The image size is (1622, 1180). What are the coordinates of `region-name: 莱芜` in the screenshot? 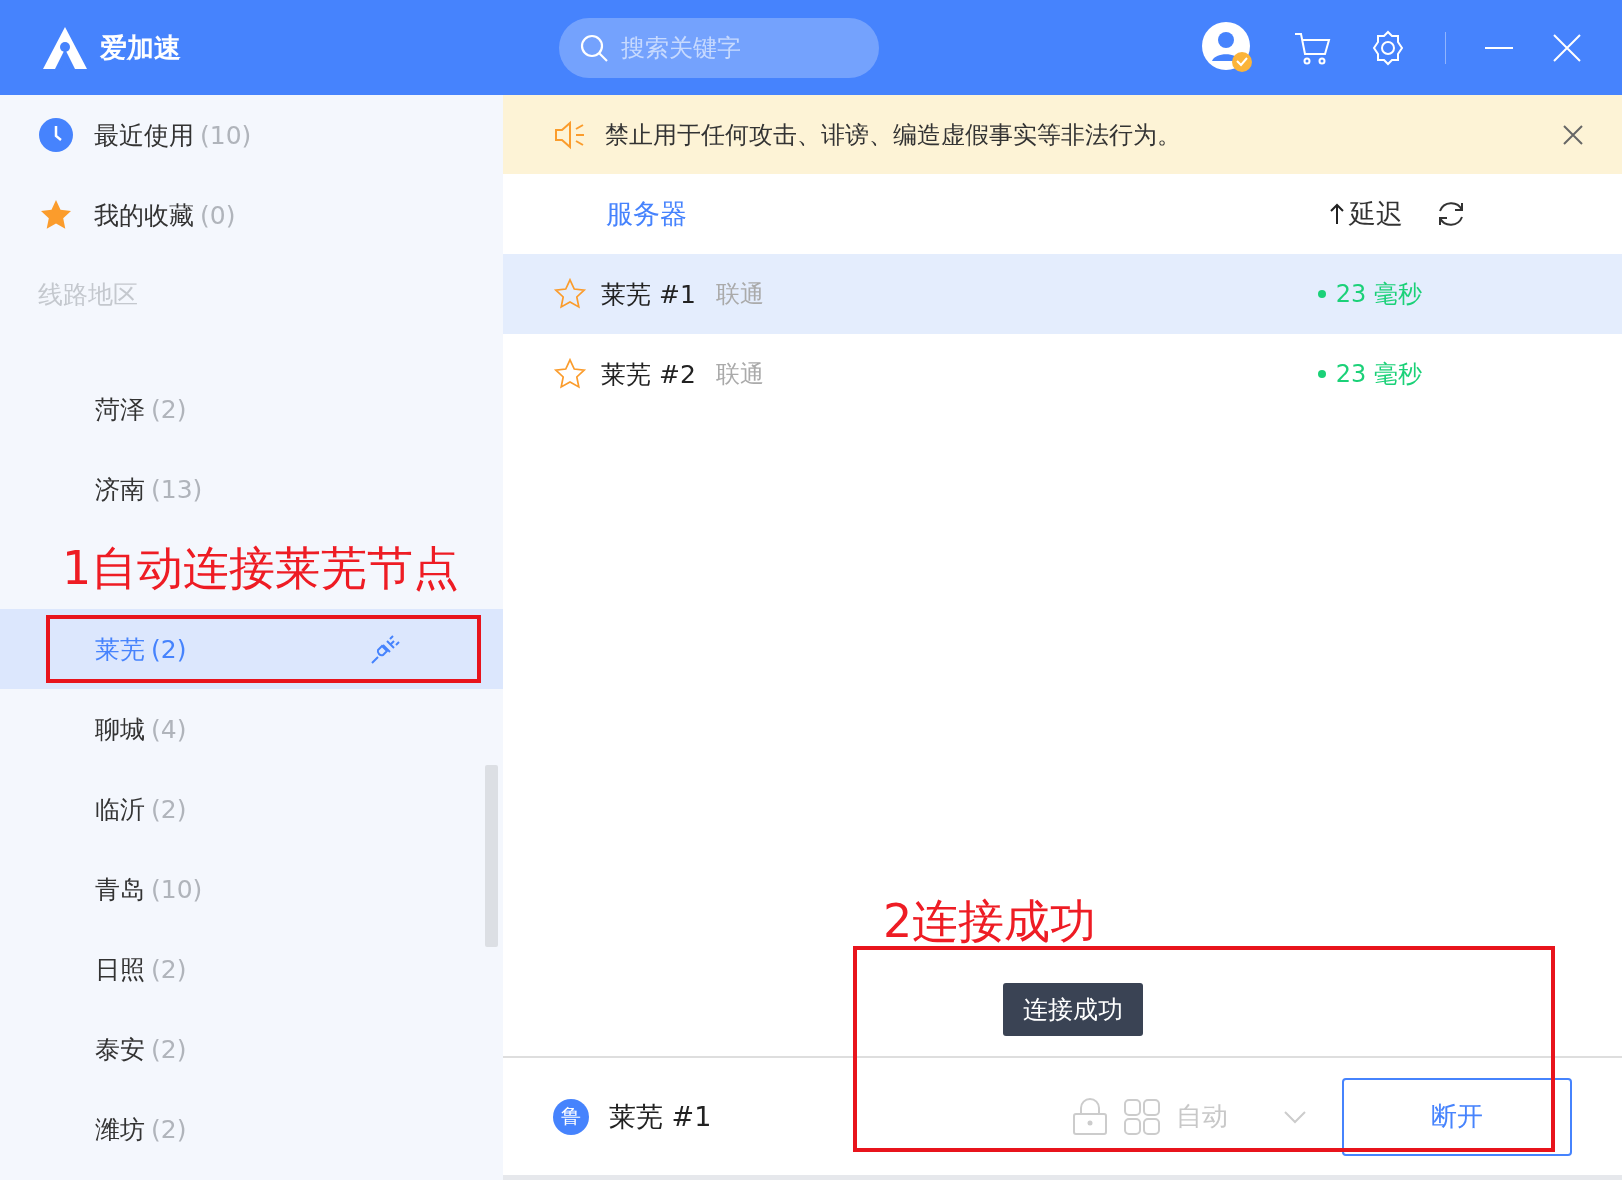 It's located at (120, 649).